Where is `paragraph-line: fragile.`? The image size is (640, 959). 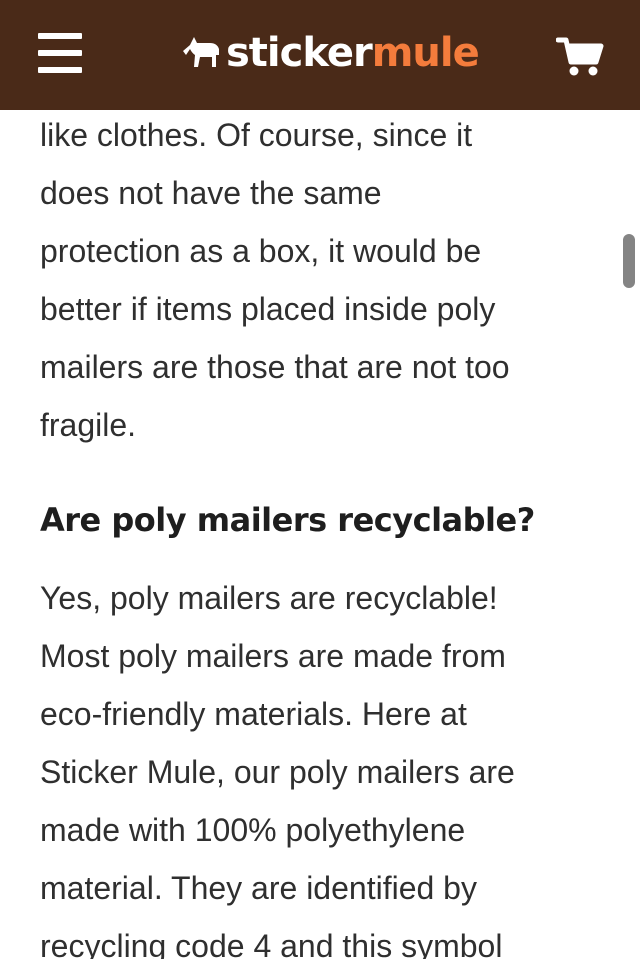 paragraph-line: fragile. is located at coordinates (88, 425).